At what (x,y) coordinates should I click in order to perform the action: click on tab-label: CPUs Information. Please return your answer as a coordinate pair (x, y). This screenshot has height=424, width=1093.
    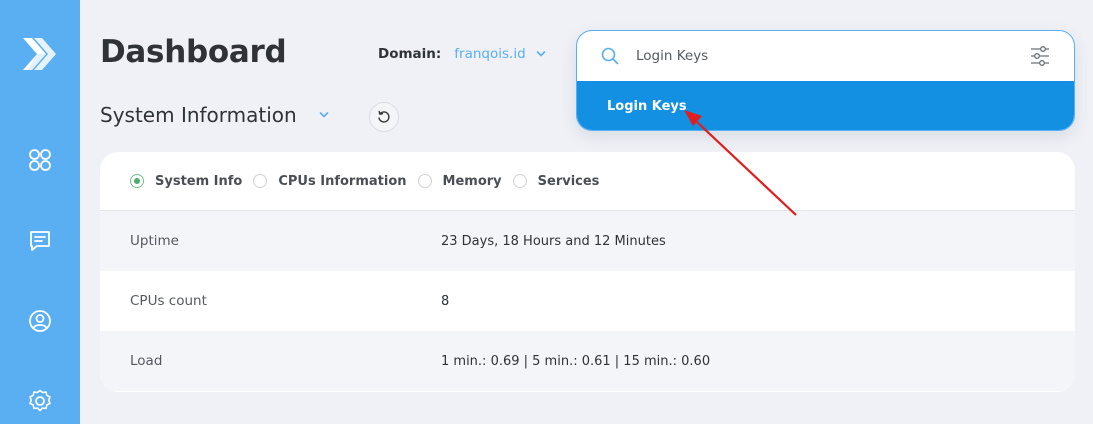
    Looking at the image, I should click on (342, 181).